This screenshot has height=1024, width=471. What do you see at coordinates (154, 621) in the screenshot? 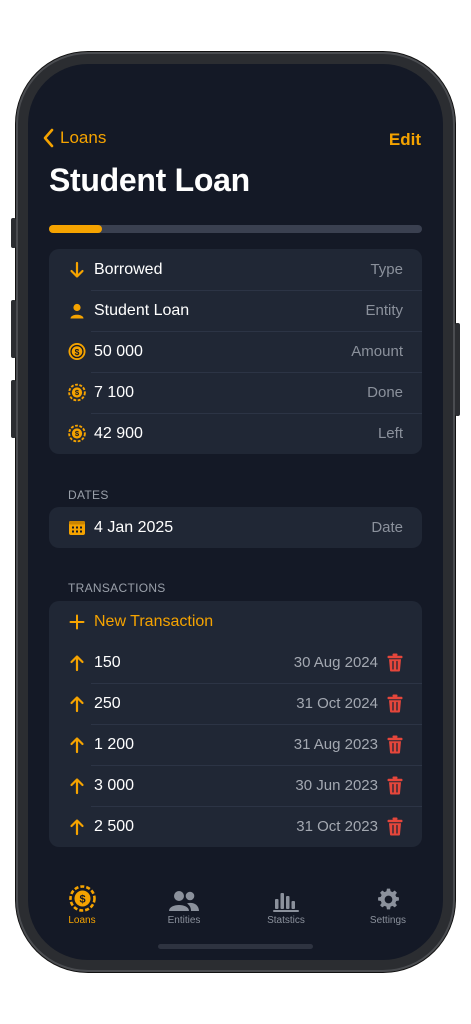
I see `new-transaction-label: New Transaction` at bounding box center [154, 621].